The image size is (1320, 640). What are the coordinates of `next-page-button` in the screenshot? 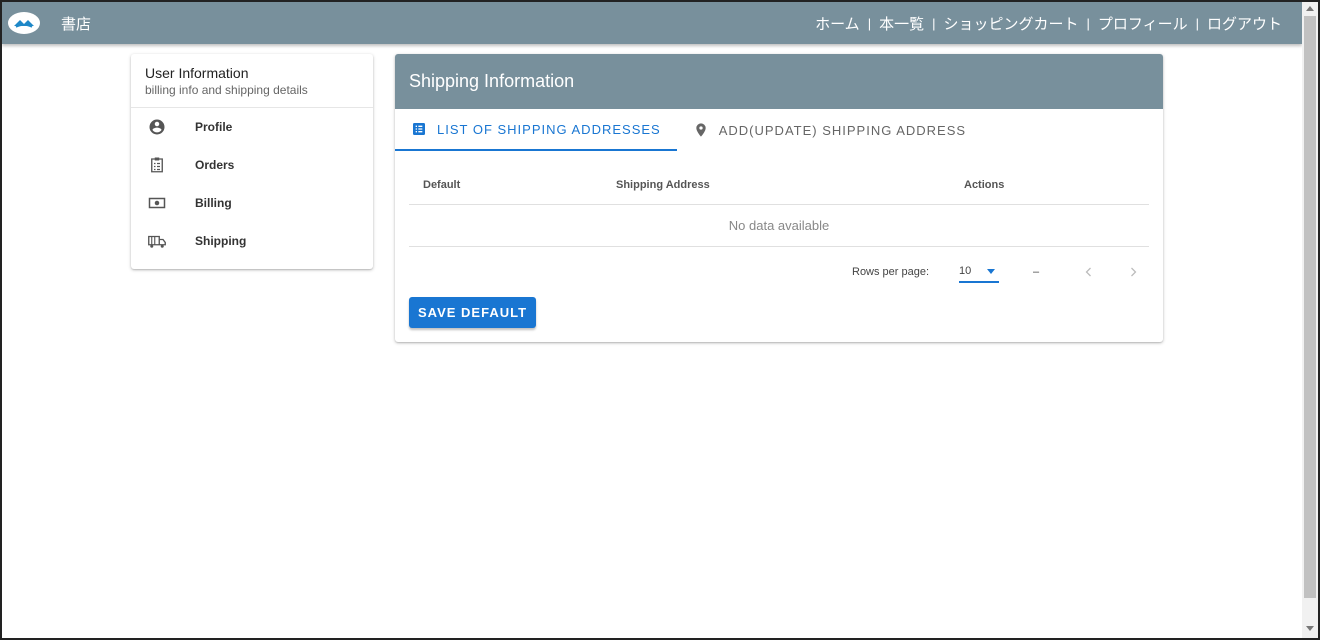 It's located at (1133, 272).